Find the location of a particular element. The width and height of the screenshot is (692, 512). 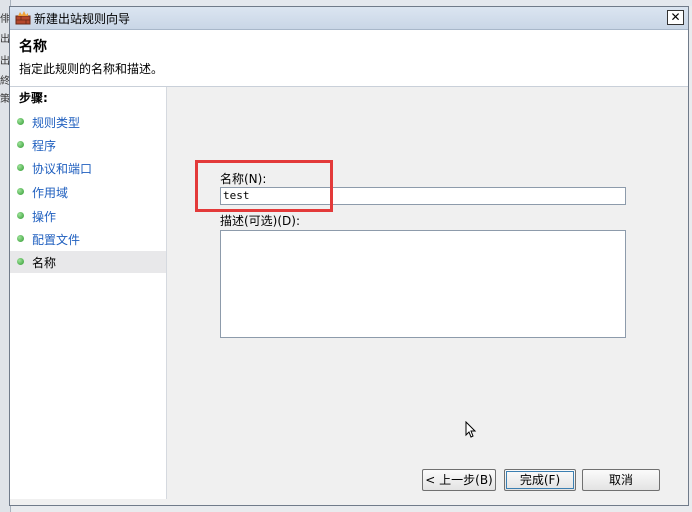

steps-heading: 步骤: is located at coordinates (33, 98).